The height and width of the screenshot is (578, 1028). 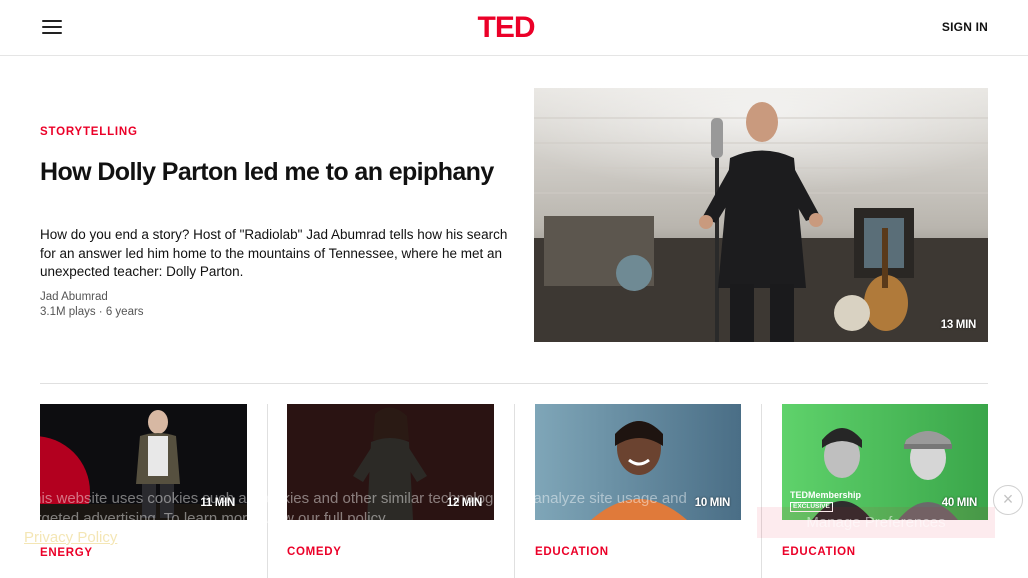 I want to click on featured-meta: 3.1M plays · 6 years, so click(x=92, y=312).